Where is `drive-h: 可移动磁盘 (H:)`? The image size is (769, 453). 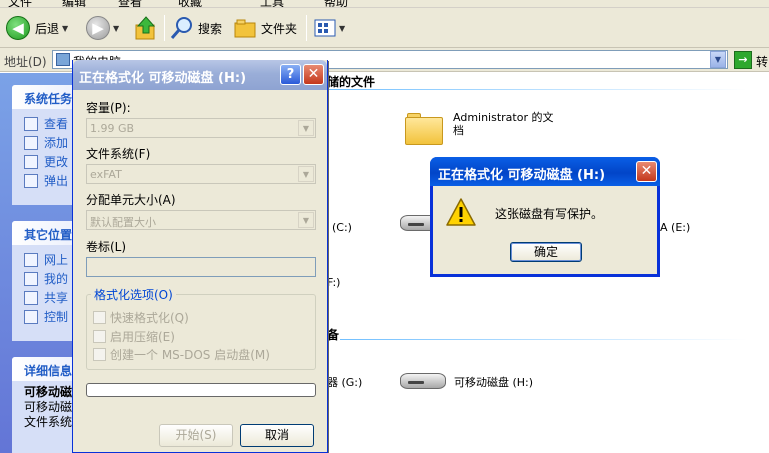
drive-h: 可移动磁盘 (H:) is located at coordinates (466, 380).